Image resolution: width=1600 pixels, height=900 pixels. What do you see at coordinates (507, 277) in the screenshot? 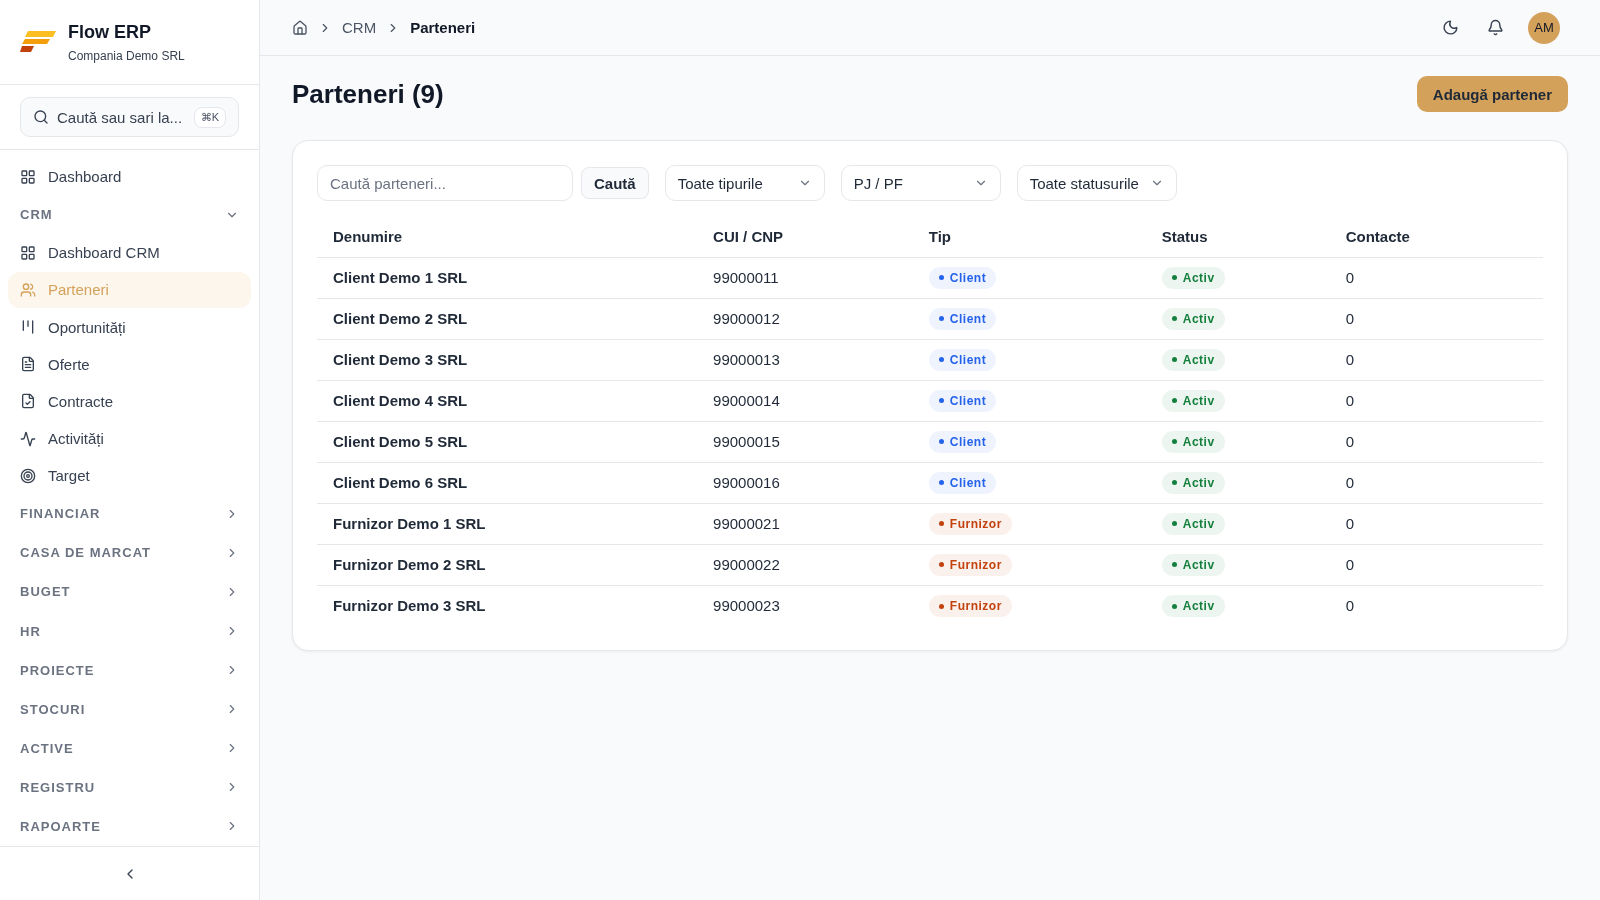
I see `partner-name: Client Demo 1 SRL` at bounding box center [507, 277].